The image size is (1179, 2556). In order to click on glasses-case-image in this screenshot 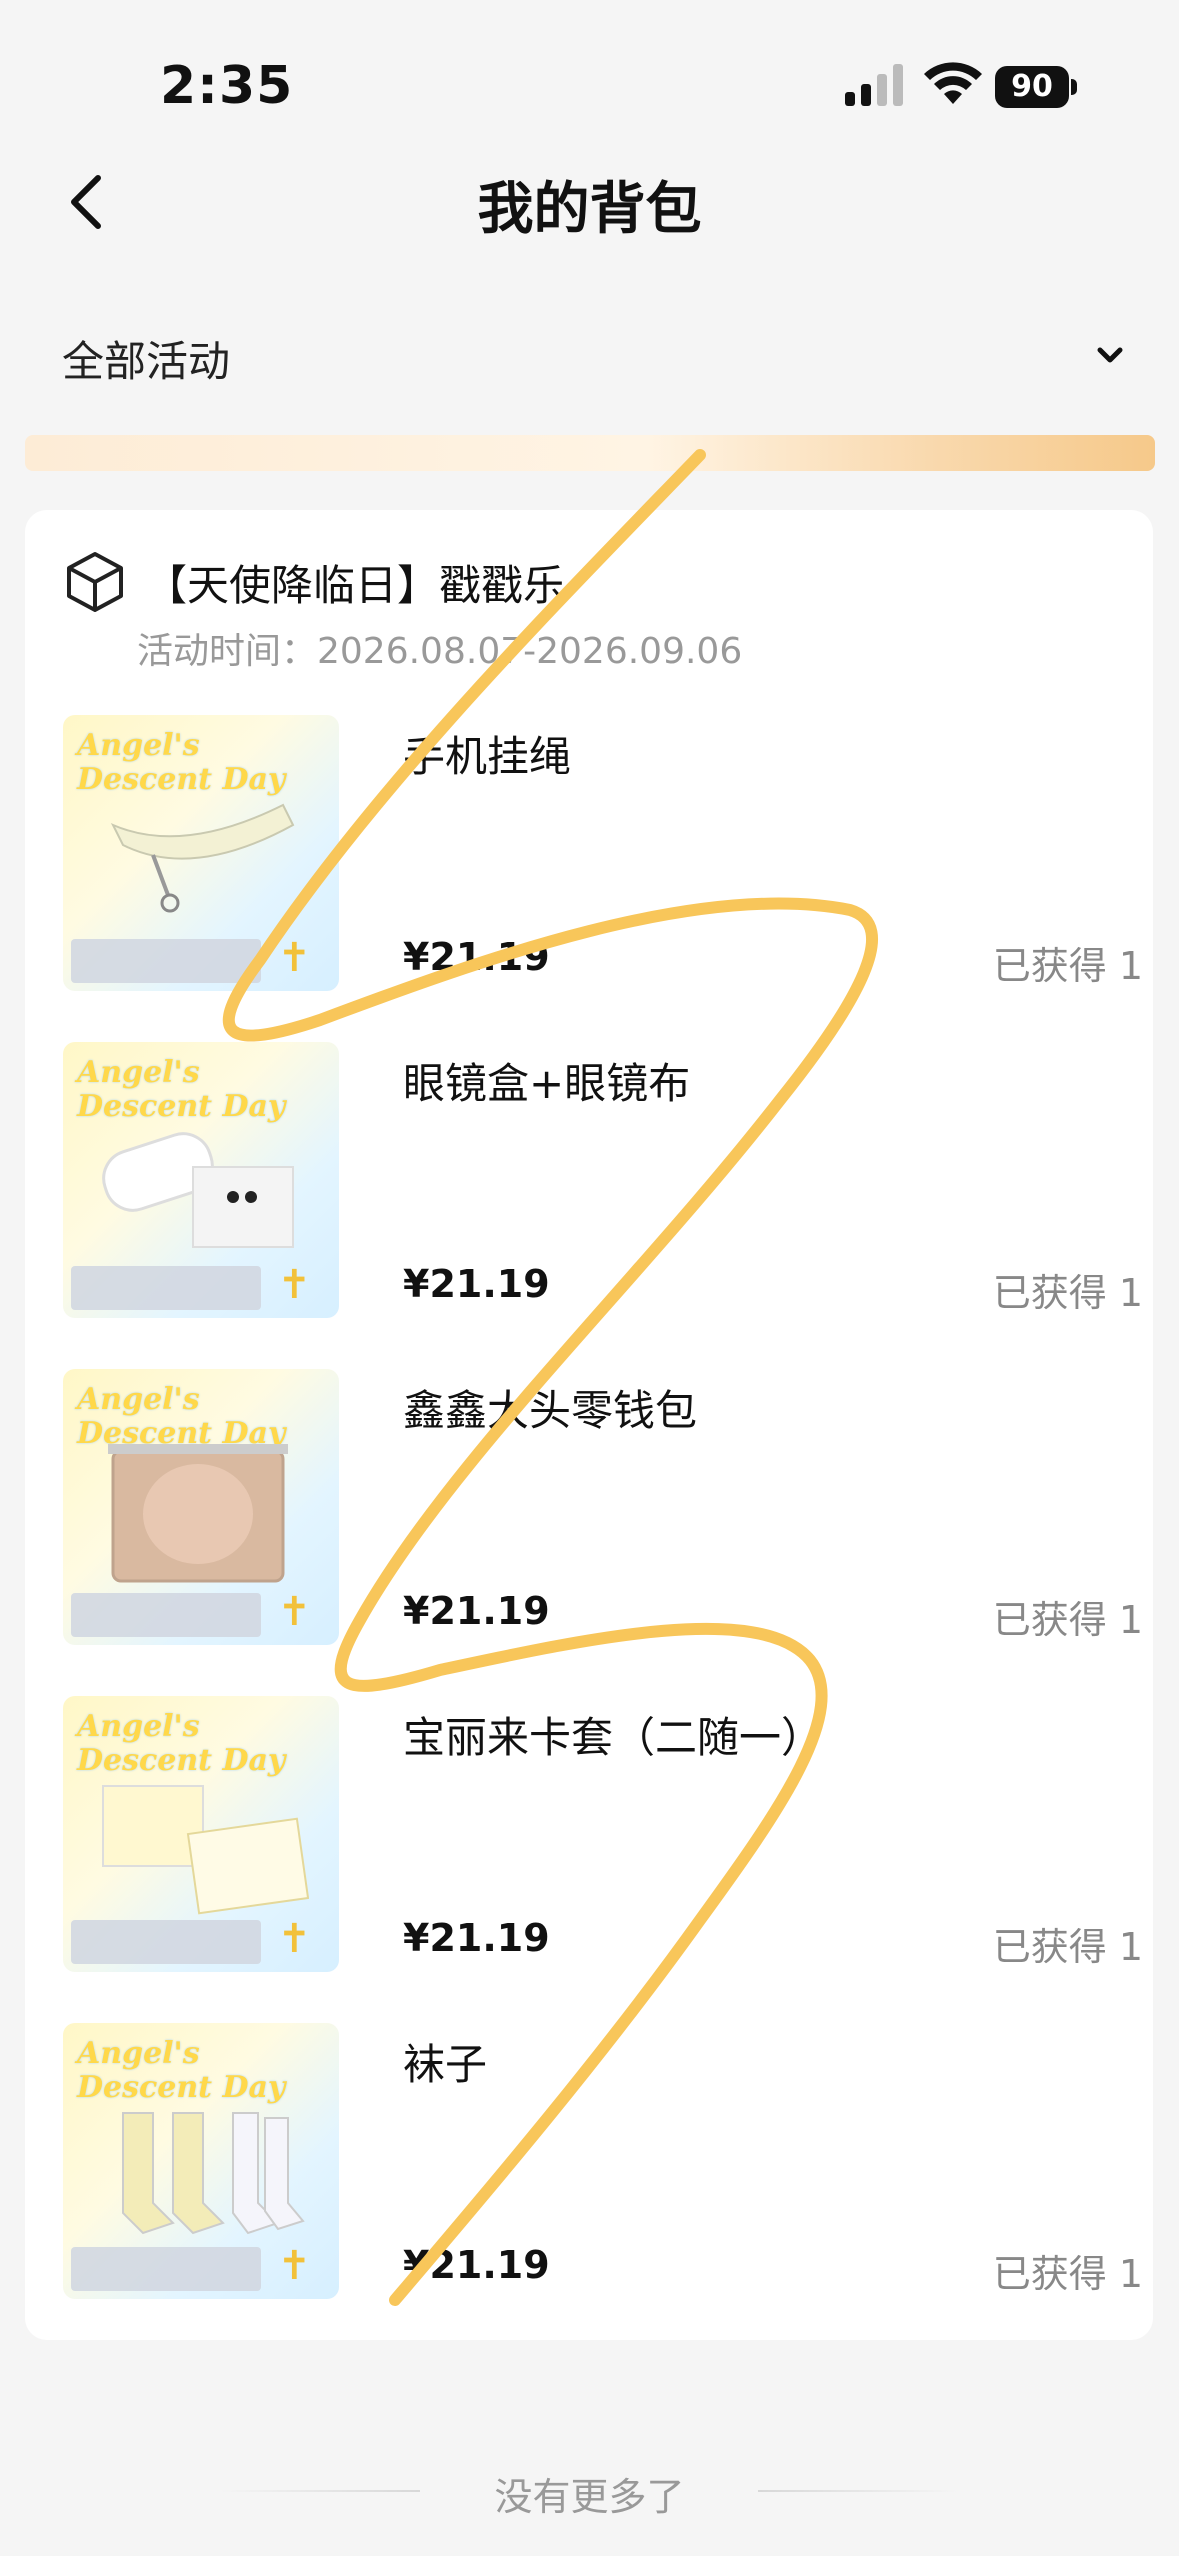, I will do `click(198, 1190)`.